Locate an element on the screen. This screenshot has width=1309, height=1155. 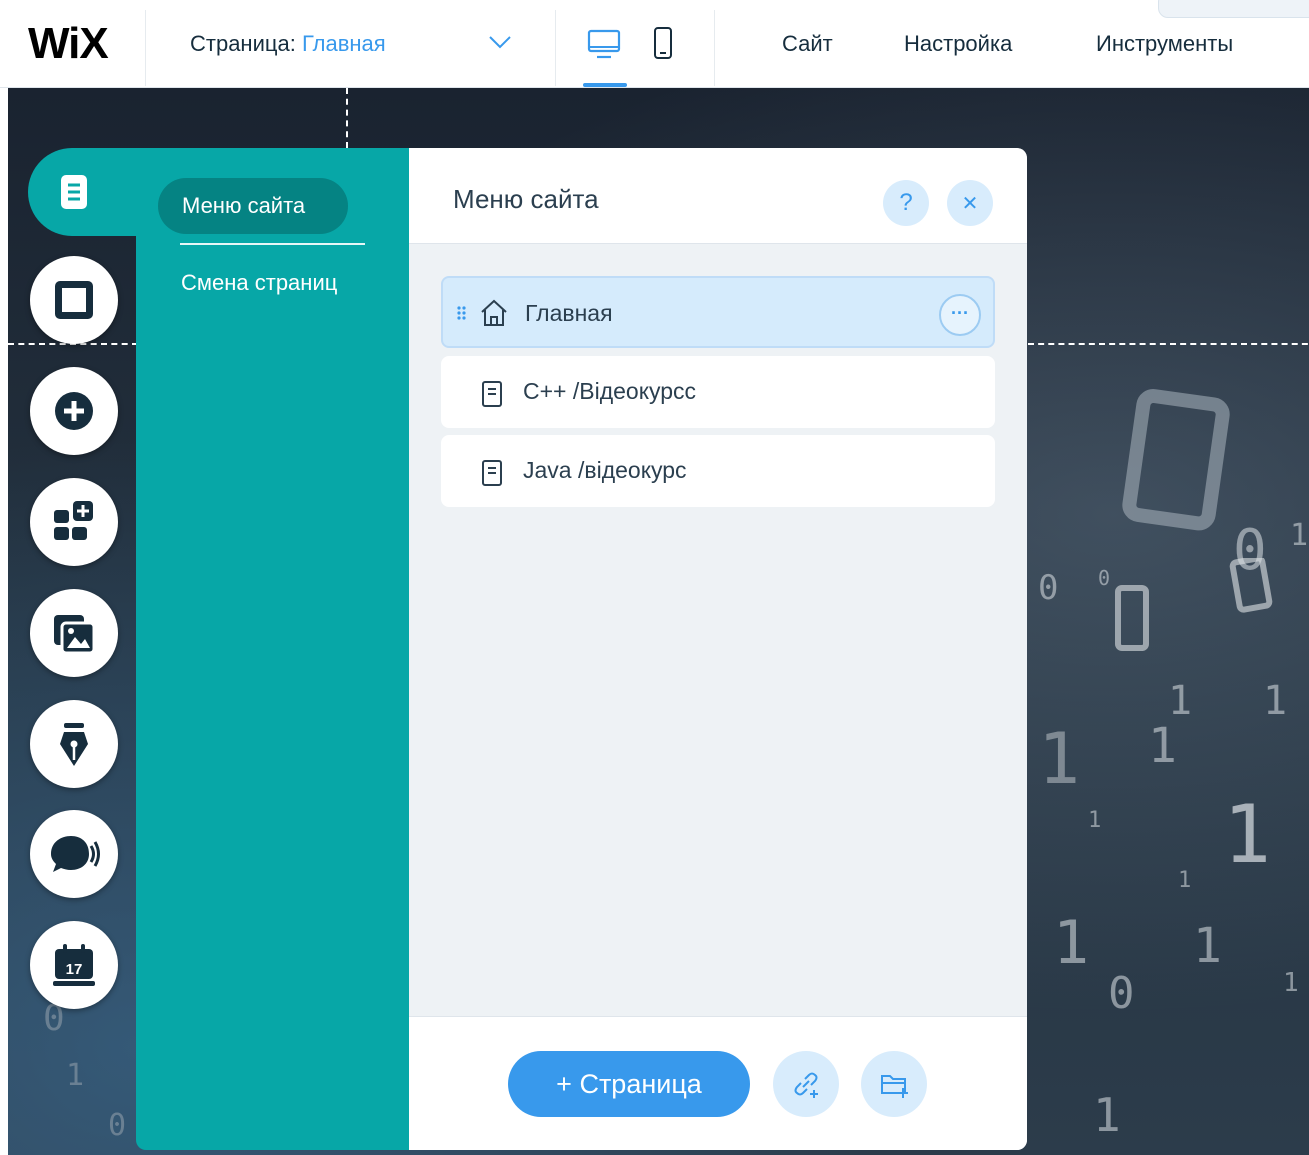
close-button: ✕ is located at coordinates (970, 203).